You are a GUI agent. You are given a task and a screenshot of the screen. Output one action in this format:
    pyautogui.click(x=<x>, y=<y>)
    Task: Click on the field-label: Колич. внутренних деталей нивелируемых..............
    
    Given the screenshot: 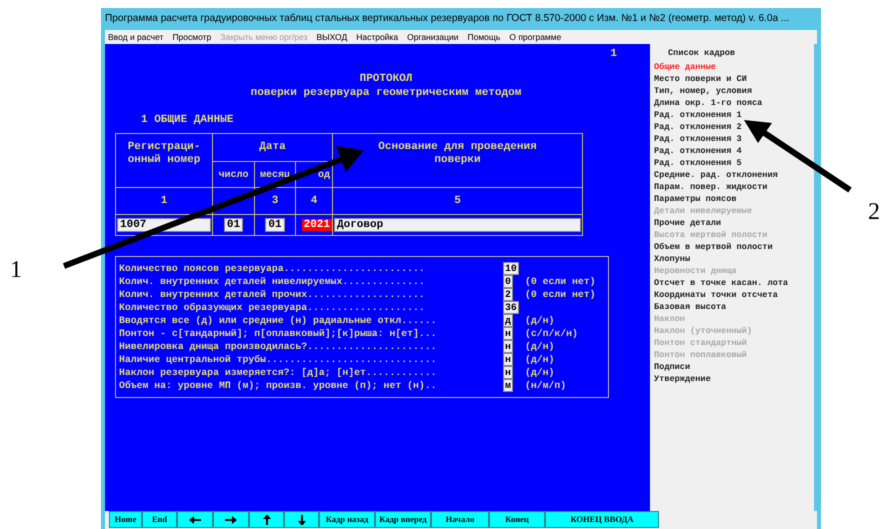 What is the action you would take?
    pyautogui.click(x=272, y=281)
    